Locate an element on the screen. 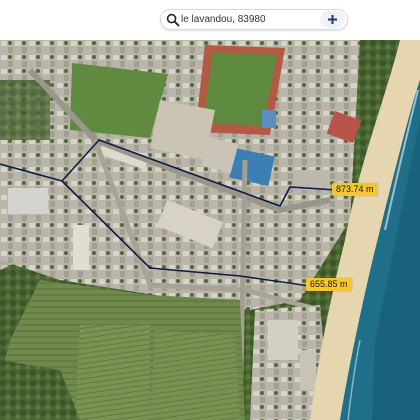 This screenshot has height=420, width=420. top-bar is located at coordinates (210, 20).